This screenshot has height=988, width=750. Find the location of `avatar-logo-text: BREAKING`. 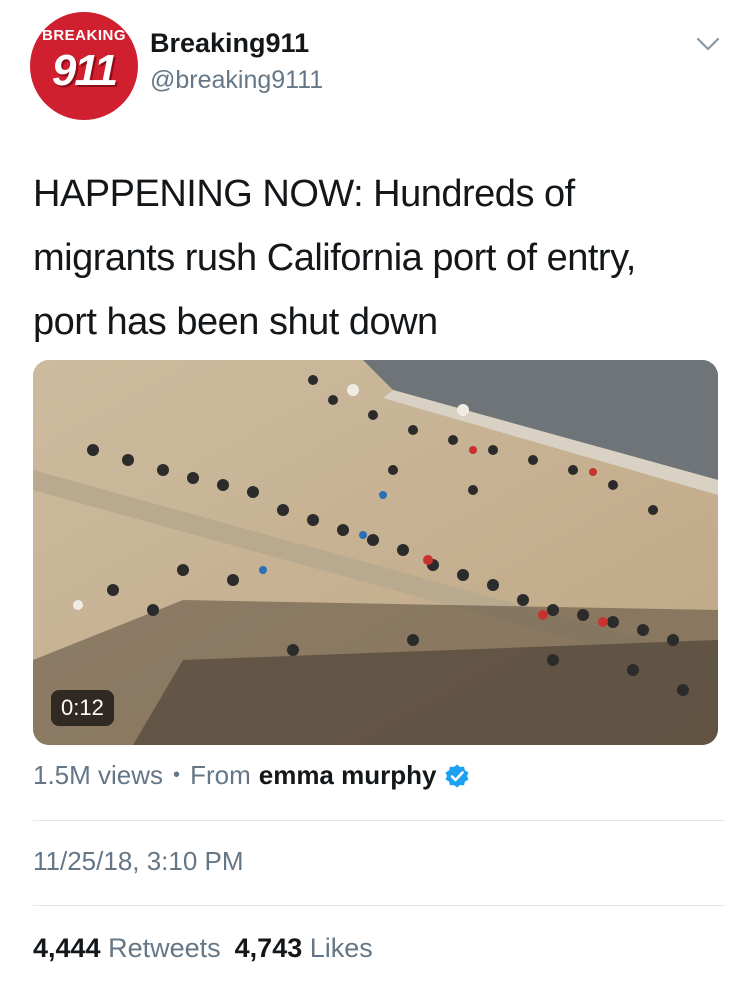

avatar-logo-text: BREAKING is located at coordinates (83, 35).